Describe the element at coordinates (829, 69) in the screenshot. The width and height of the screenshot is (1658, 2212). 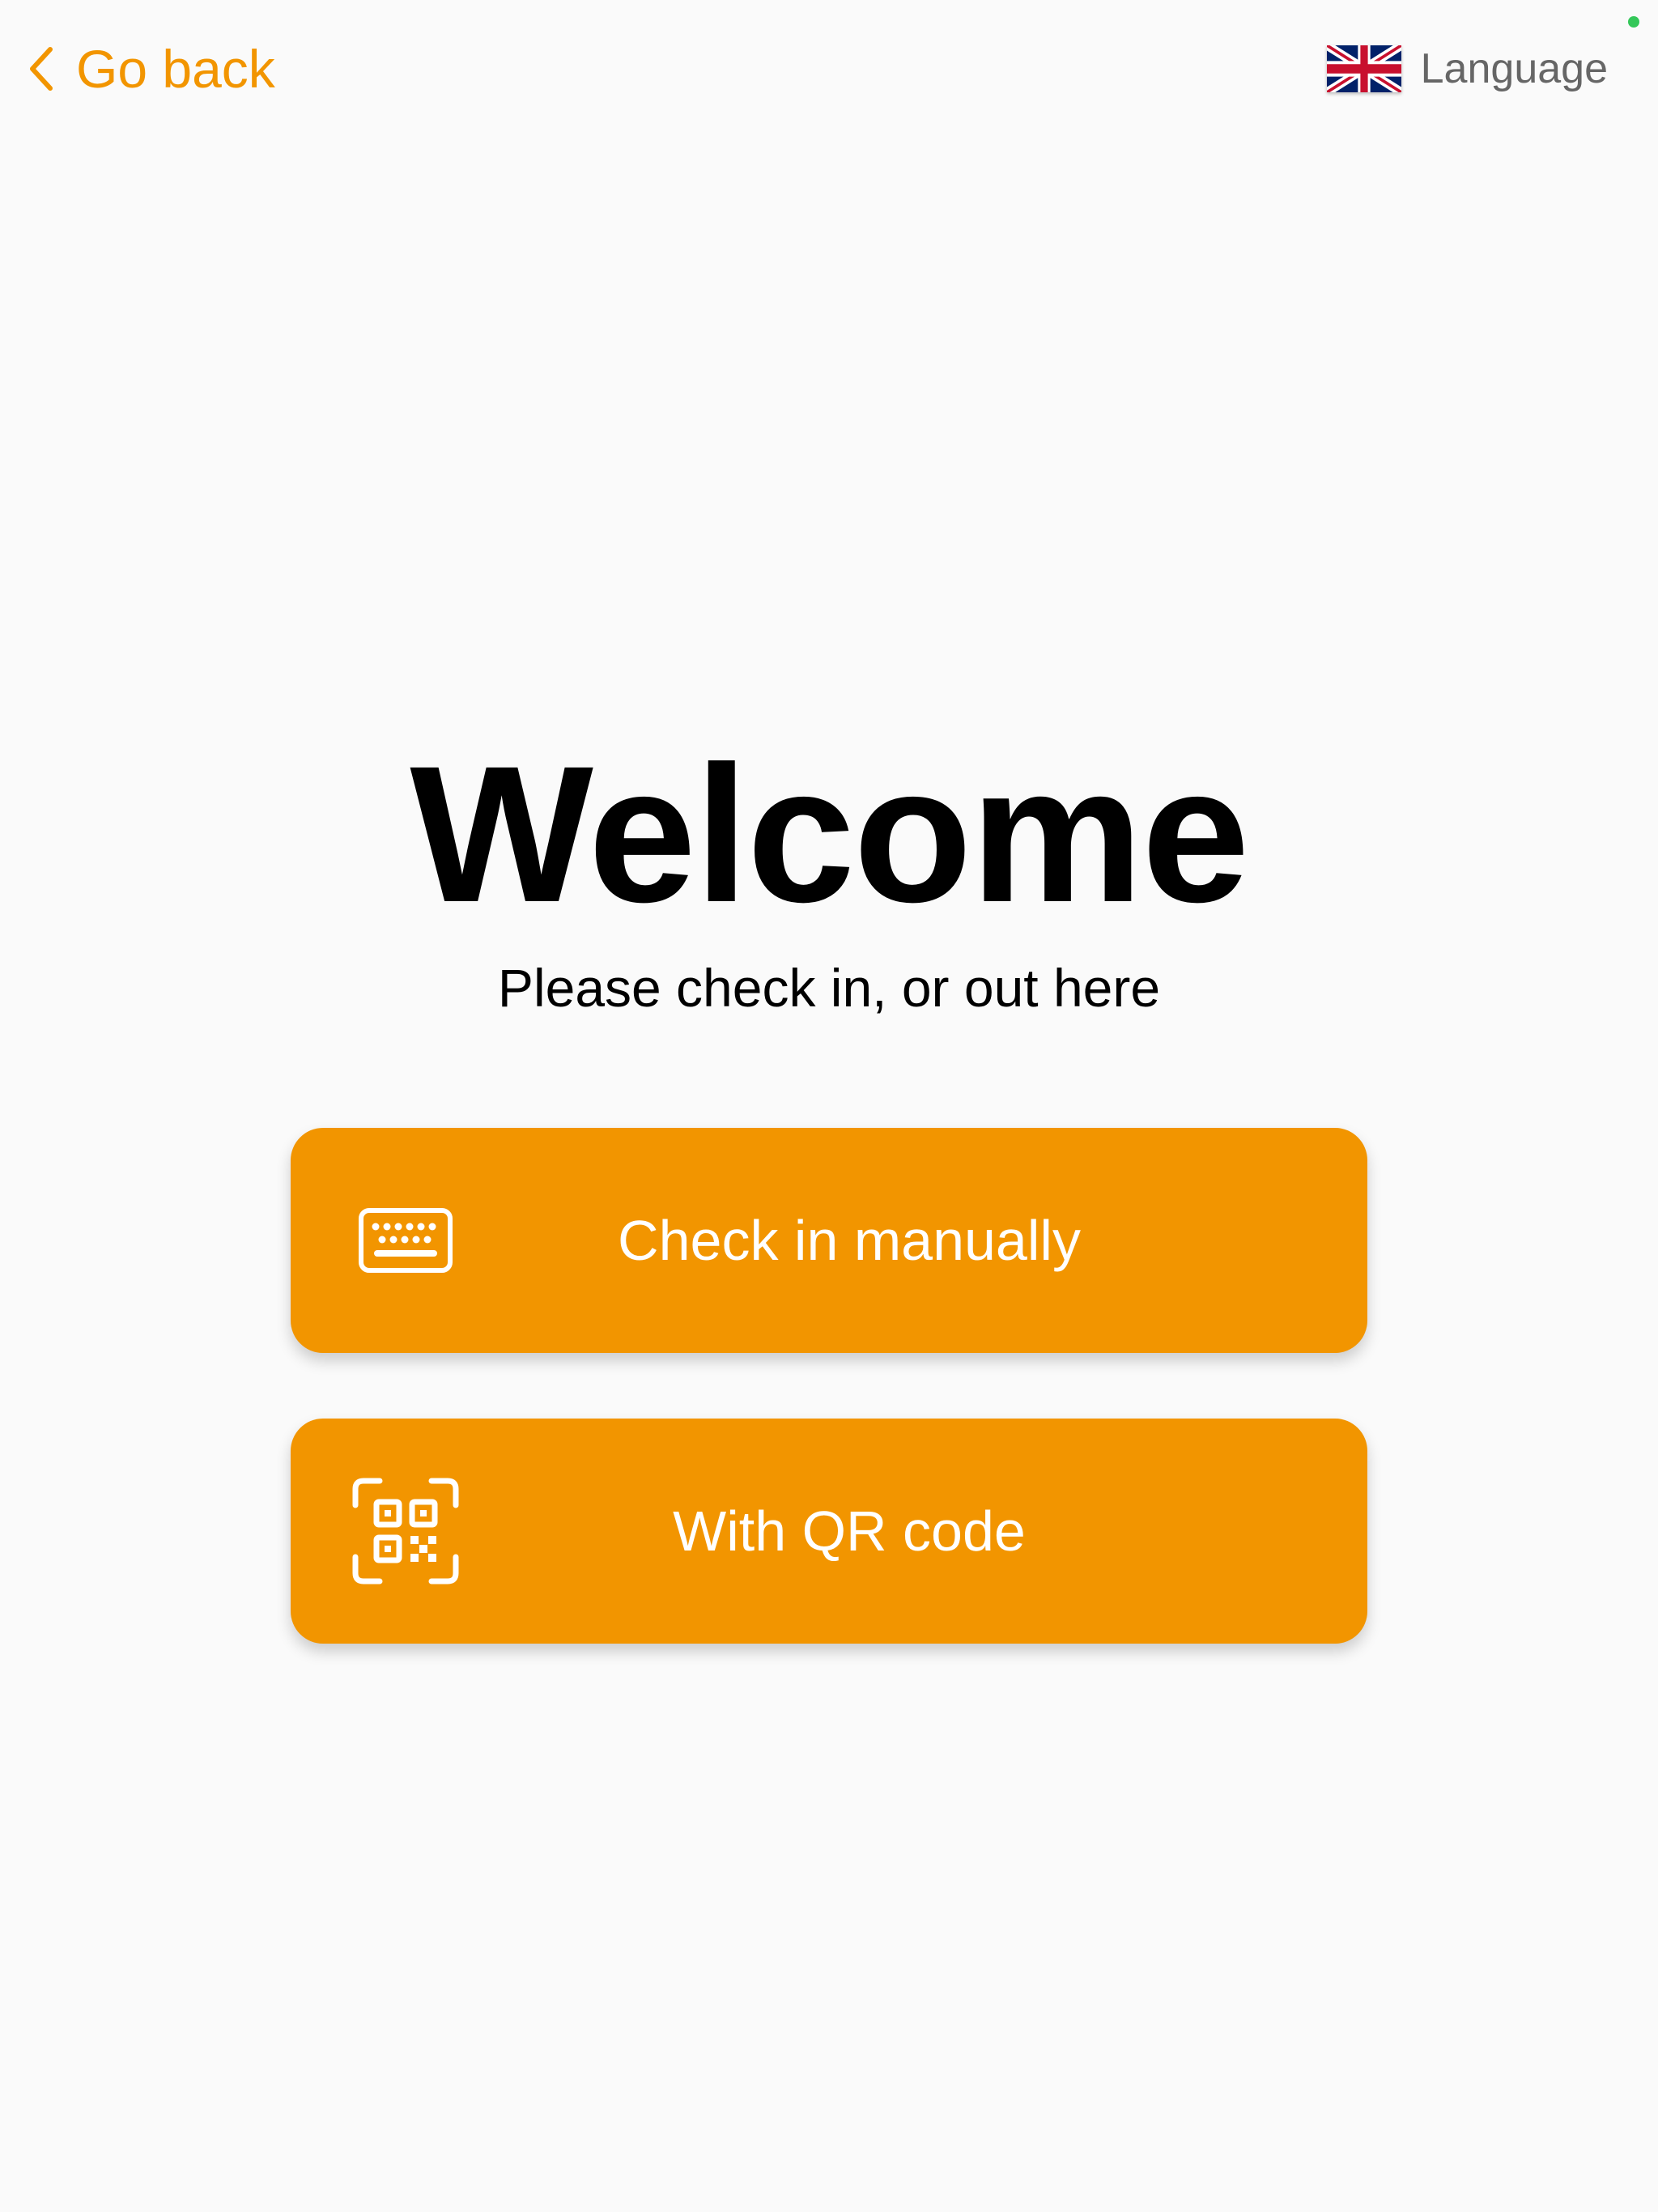
I see `top-bar: Go back Language` at that location.